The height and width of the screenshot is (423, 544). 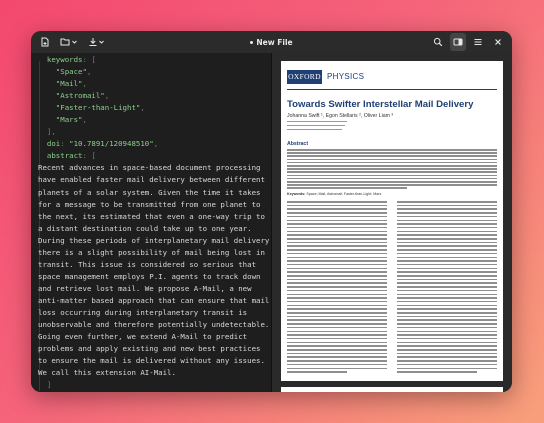 I want to click on search-button, so click(x=438, y=42).